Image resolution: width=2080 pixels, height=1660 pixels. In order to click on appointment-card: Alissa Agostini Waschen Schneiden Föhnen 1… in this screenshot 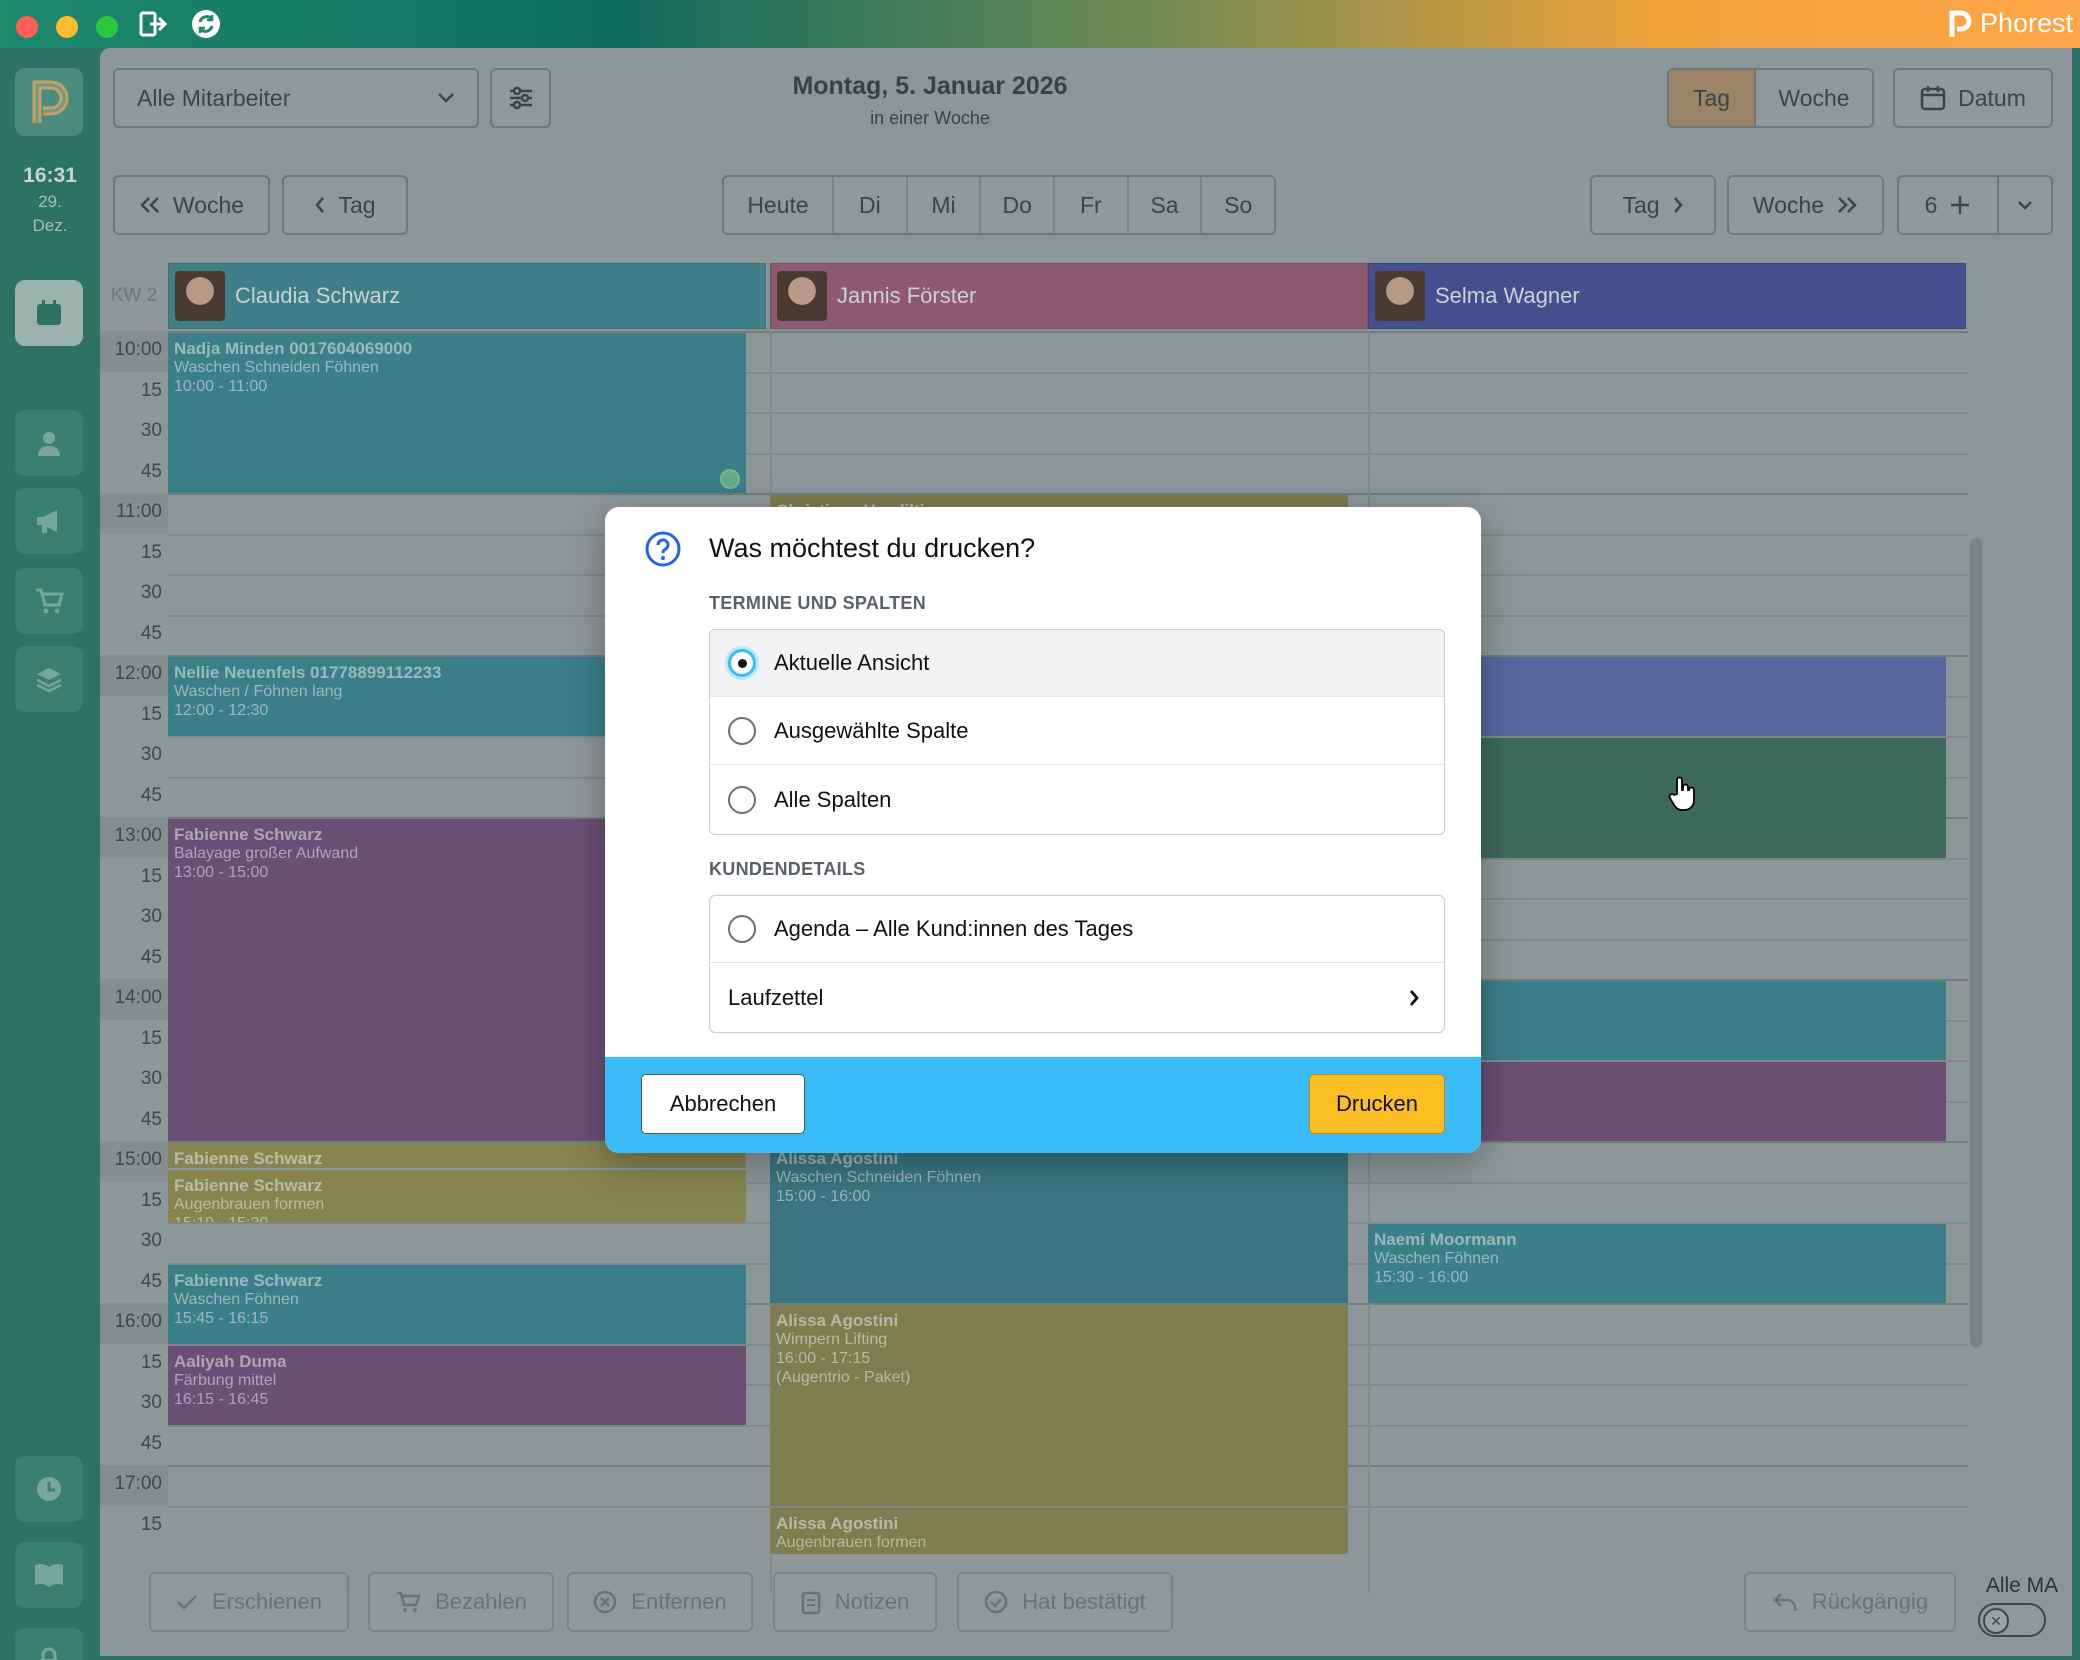, I will do `click(1059, 1223)`.